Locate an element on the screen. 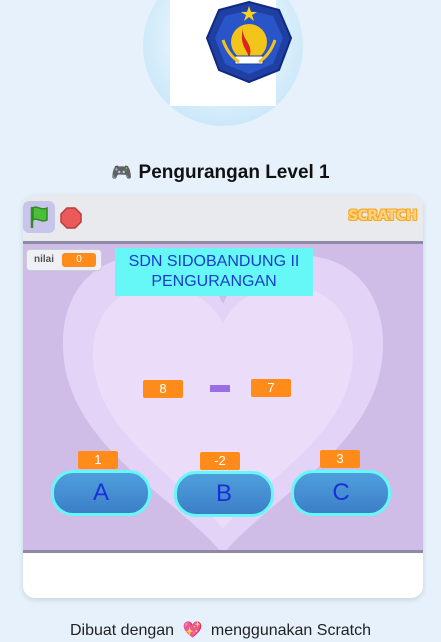  heart-icon: 💖 is located at coordinates (192, 630).